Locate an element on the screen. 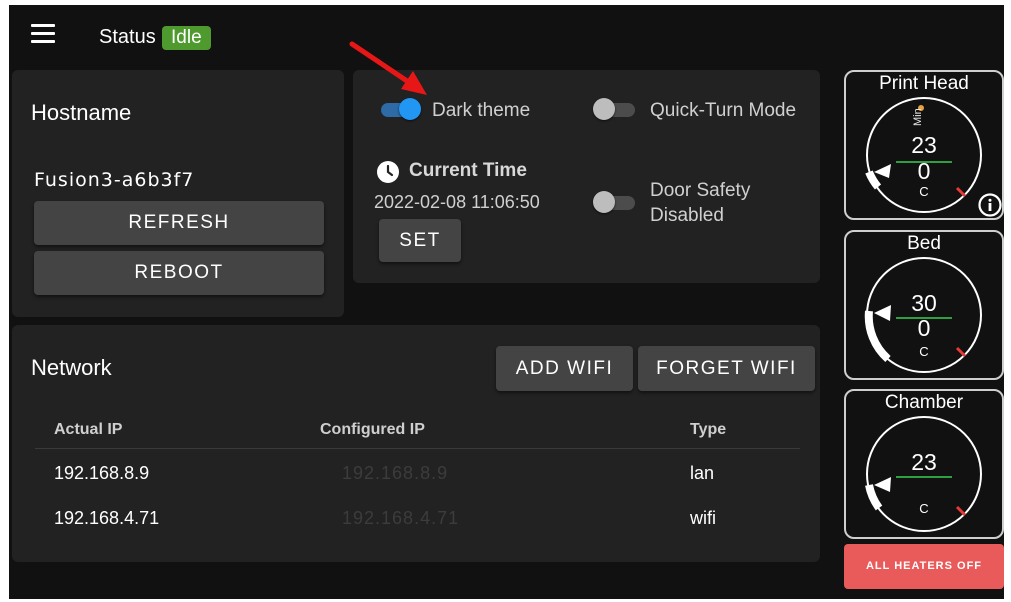 The height and width of the screenshot is (602, 1011). network-title: Network is located at coordinates (71, 367).